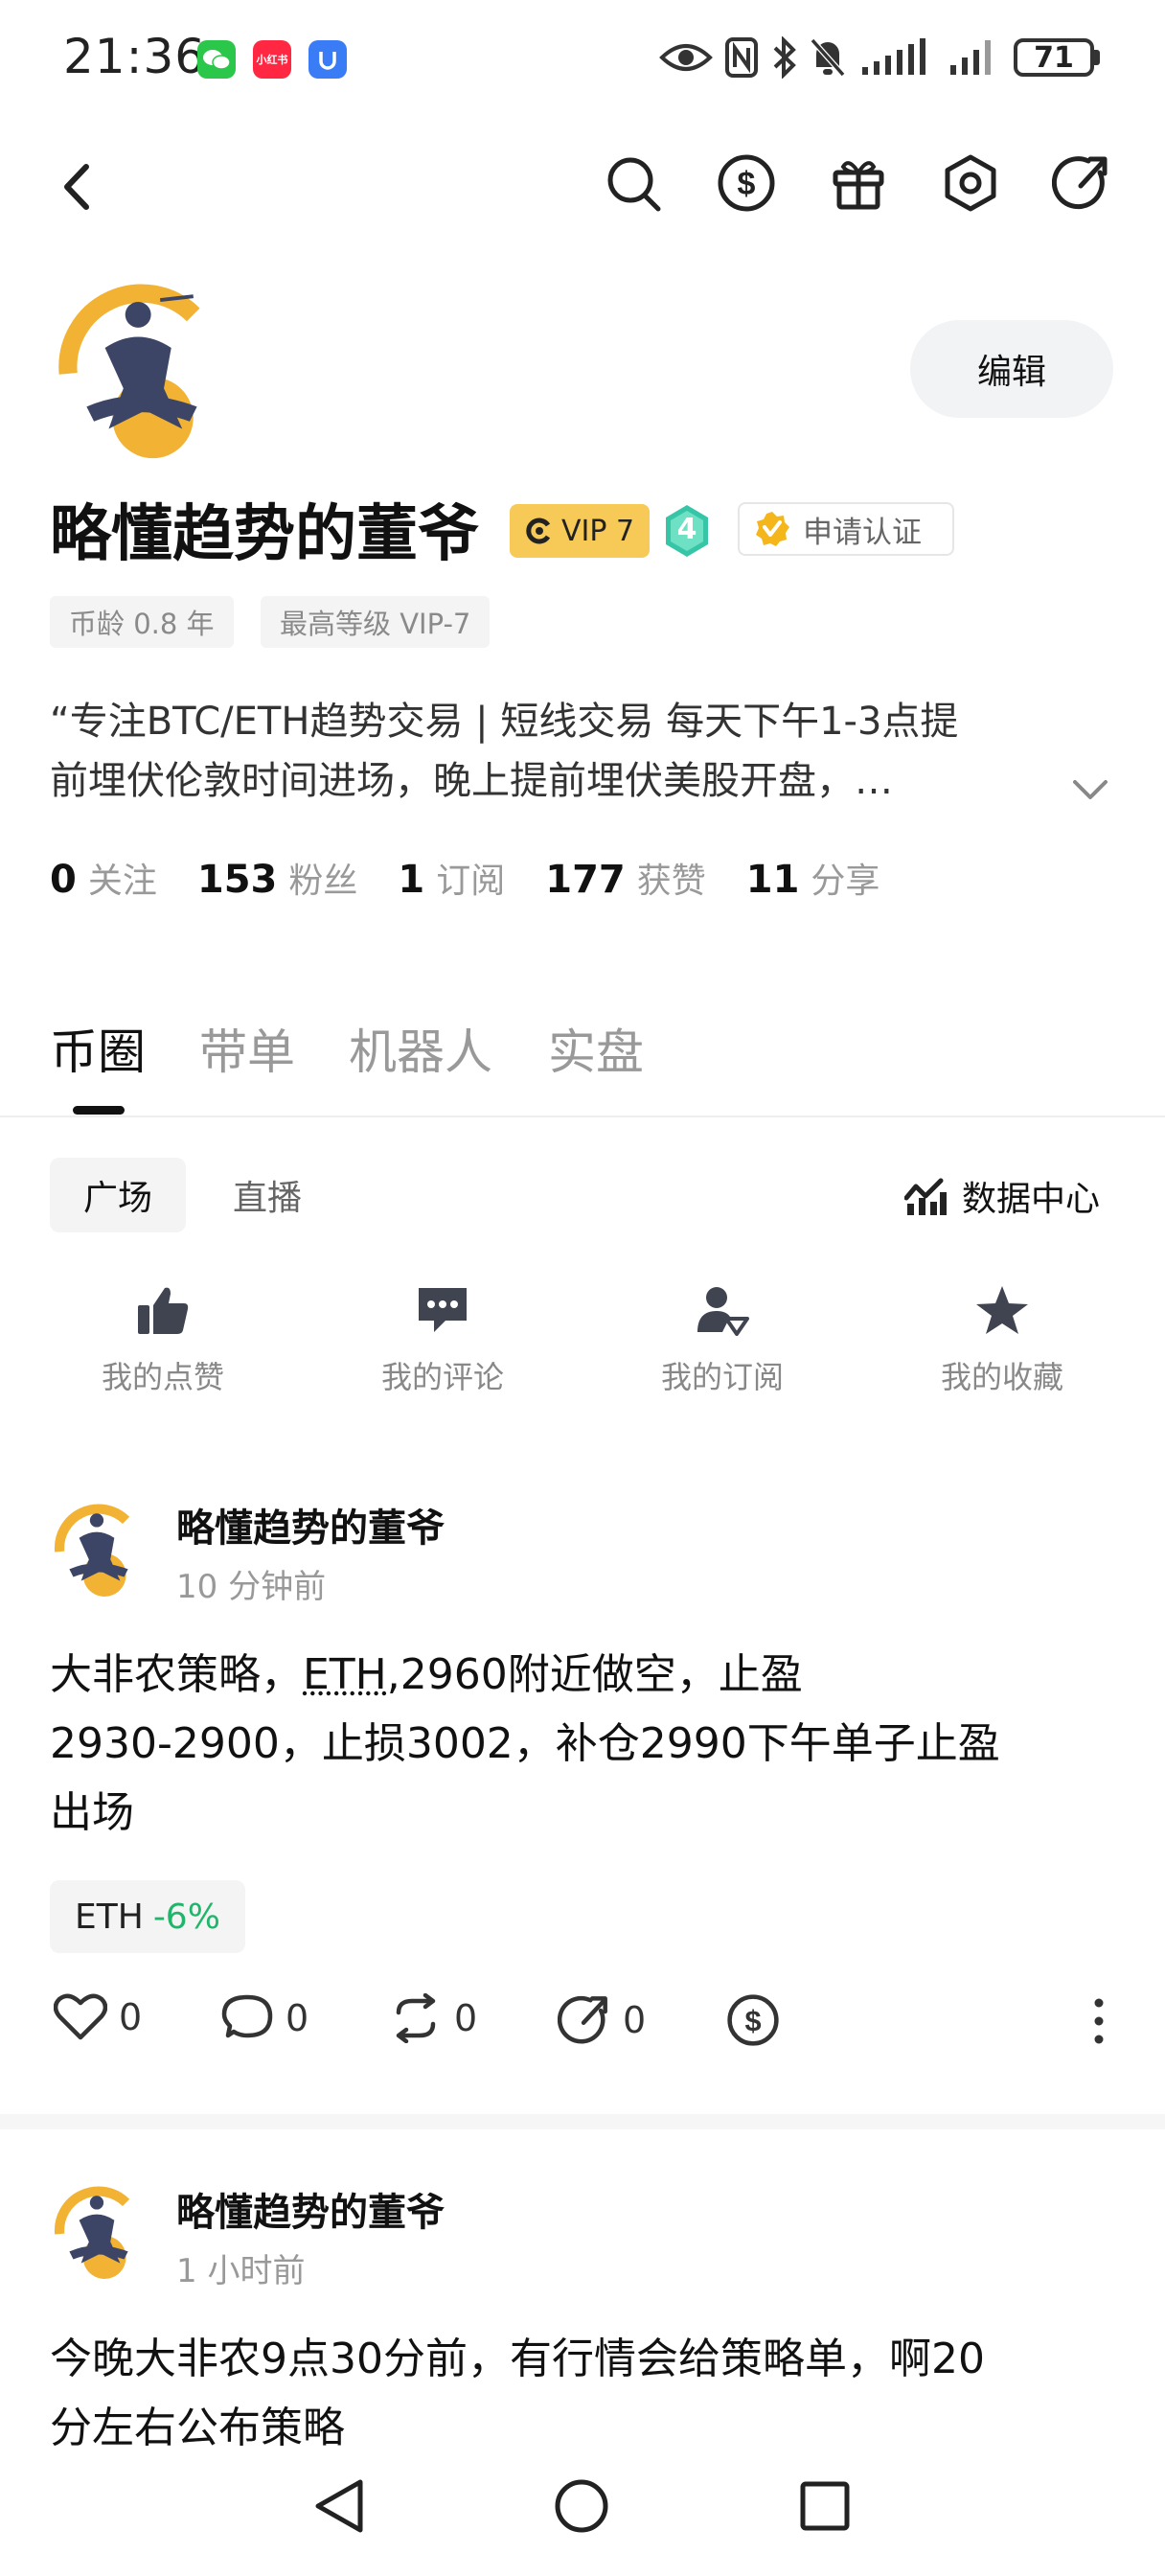 The image size is (1165, 2576). Describe the element at coordinates (148, 1916) in the screenshot. I see `coin-chip-eth: ETH -6%` at that location.